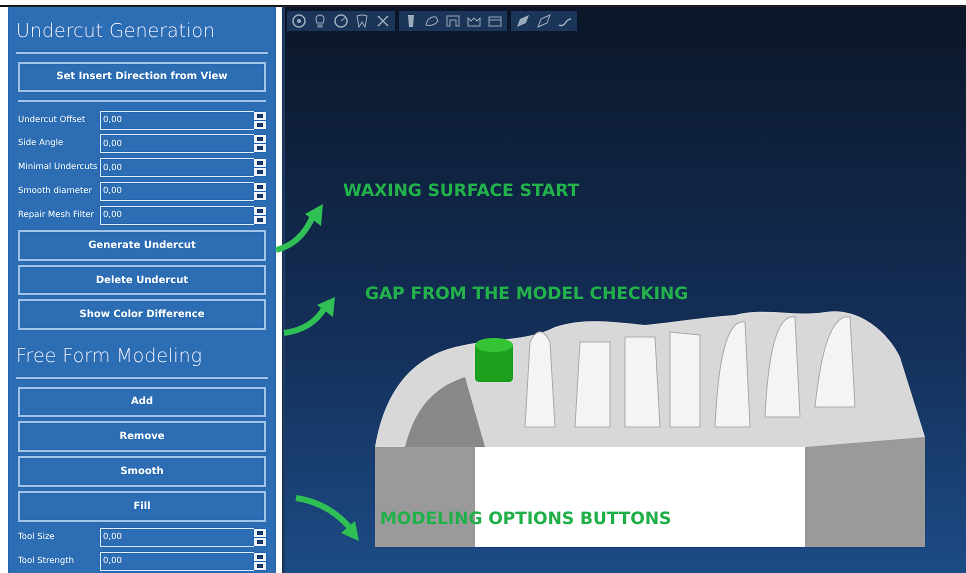 The height and width of the screenshot is (573, 966). I want to click on panel-title: Free Form Modeling, so click(142, 359).